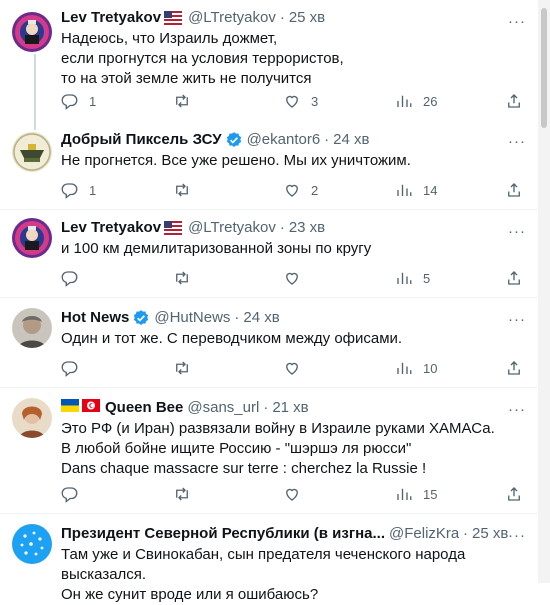 The width and height of the screenshot is (550, 605). What do you see at coordinates (307, 228) in the screenshot?
I see `timestamp: 23 хв` at bounding box center [307, 228].